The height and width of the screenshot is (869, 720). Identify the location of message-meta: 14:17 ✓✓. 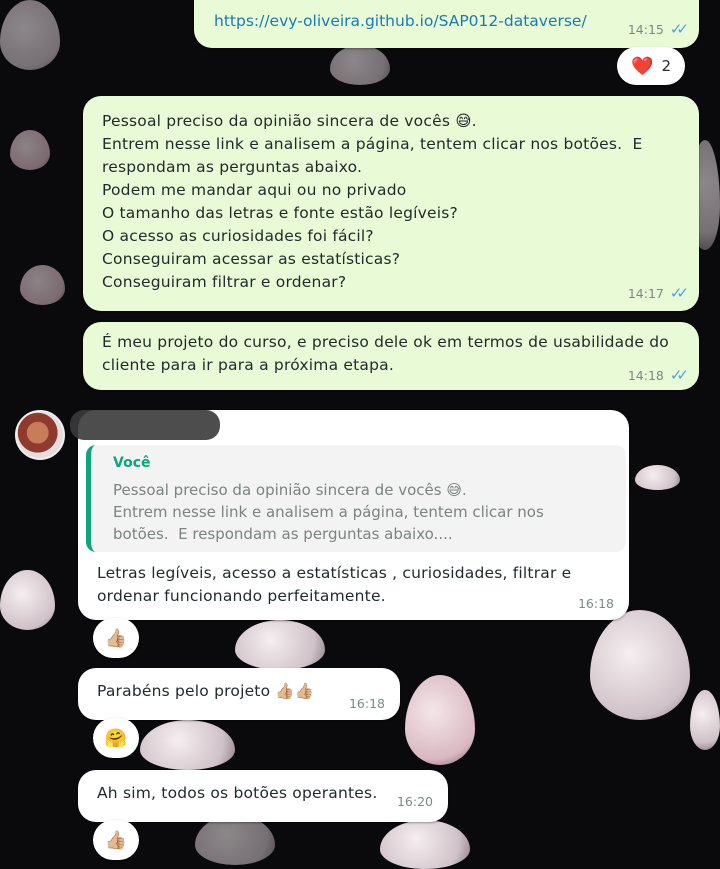
(658, 293).